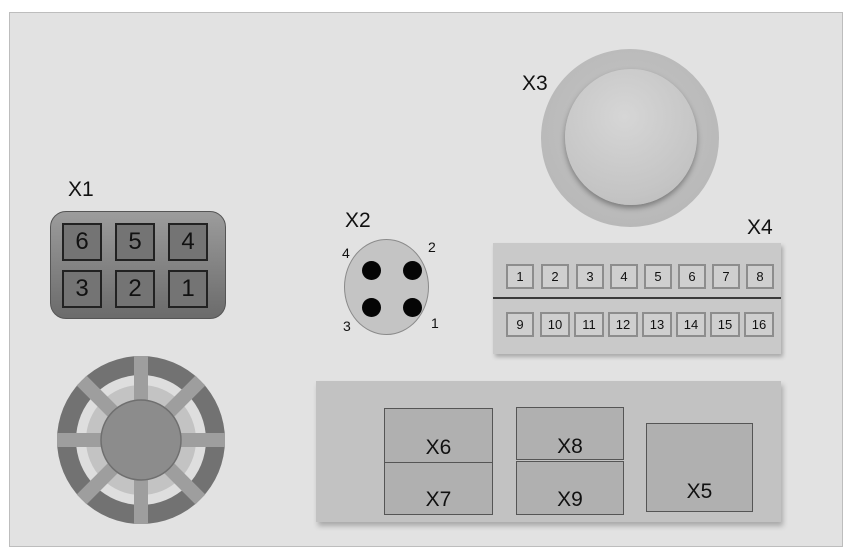 Image resolution: width=844 pixels, height=547 pixels. What do you see at coordinates (631, 137) in the screenshot?
I see `x3-connector-cap` at bounding box center [631, 137].